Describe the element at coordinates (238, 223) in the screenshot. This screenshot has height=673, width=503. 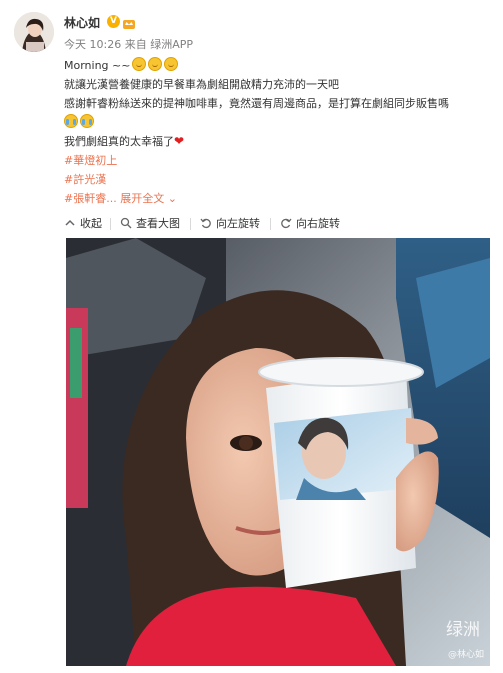
I see `rotate-left-label: 向左旋转` at that location.